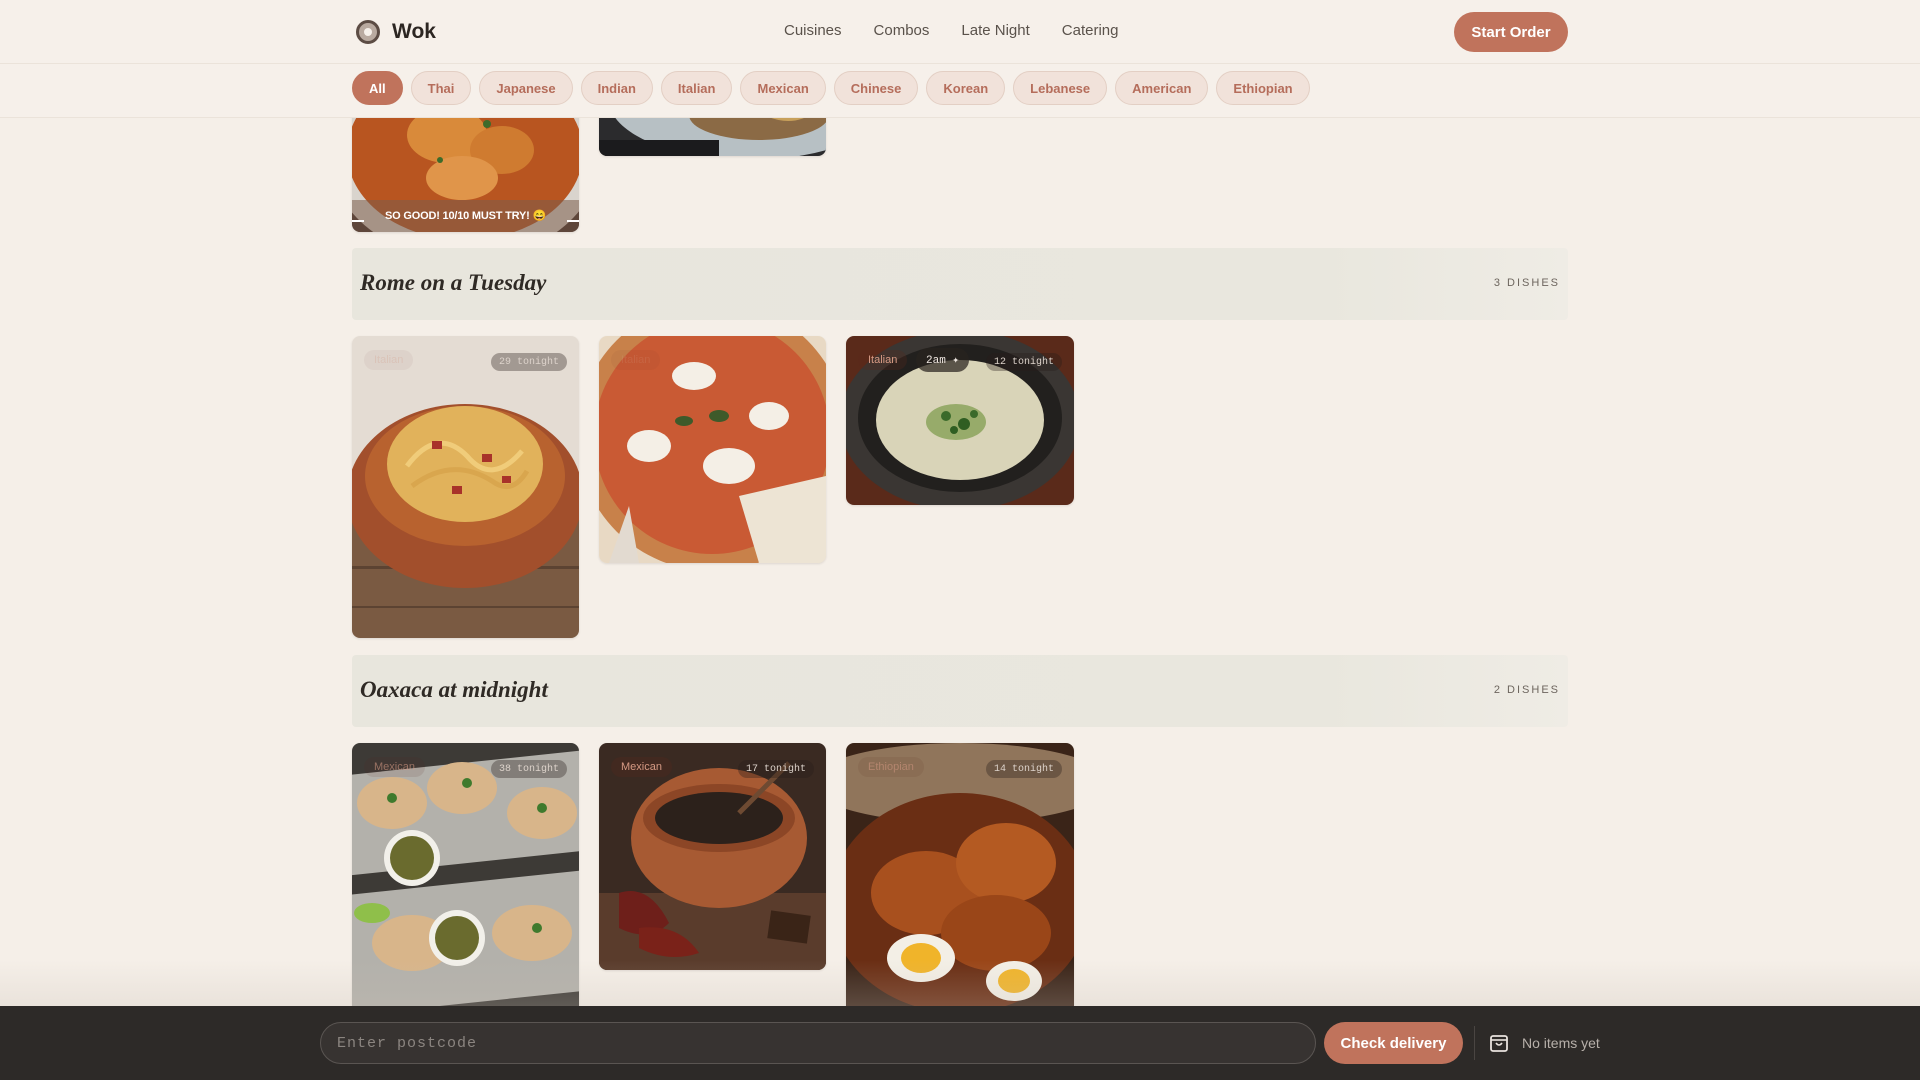  I want to click on main-nav: Cuisines Combos Late Night Catering, so click(951, 30).